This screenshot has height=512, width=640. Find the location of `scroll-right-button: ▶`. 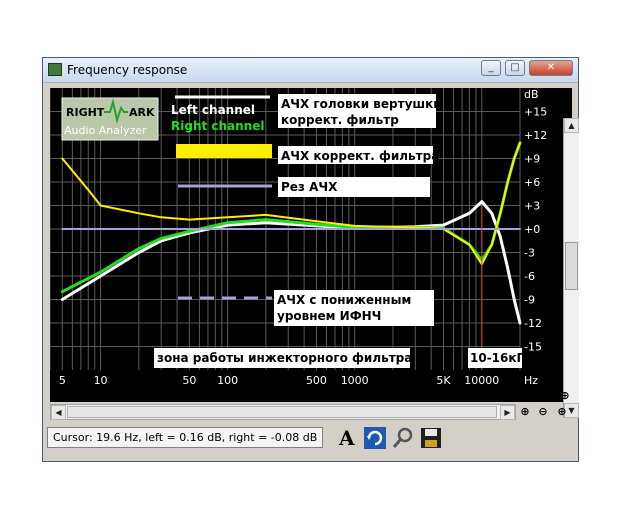

scroll-right-button: ▶ is located at coordinates (507, 412).